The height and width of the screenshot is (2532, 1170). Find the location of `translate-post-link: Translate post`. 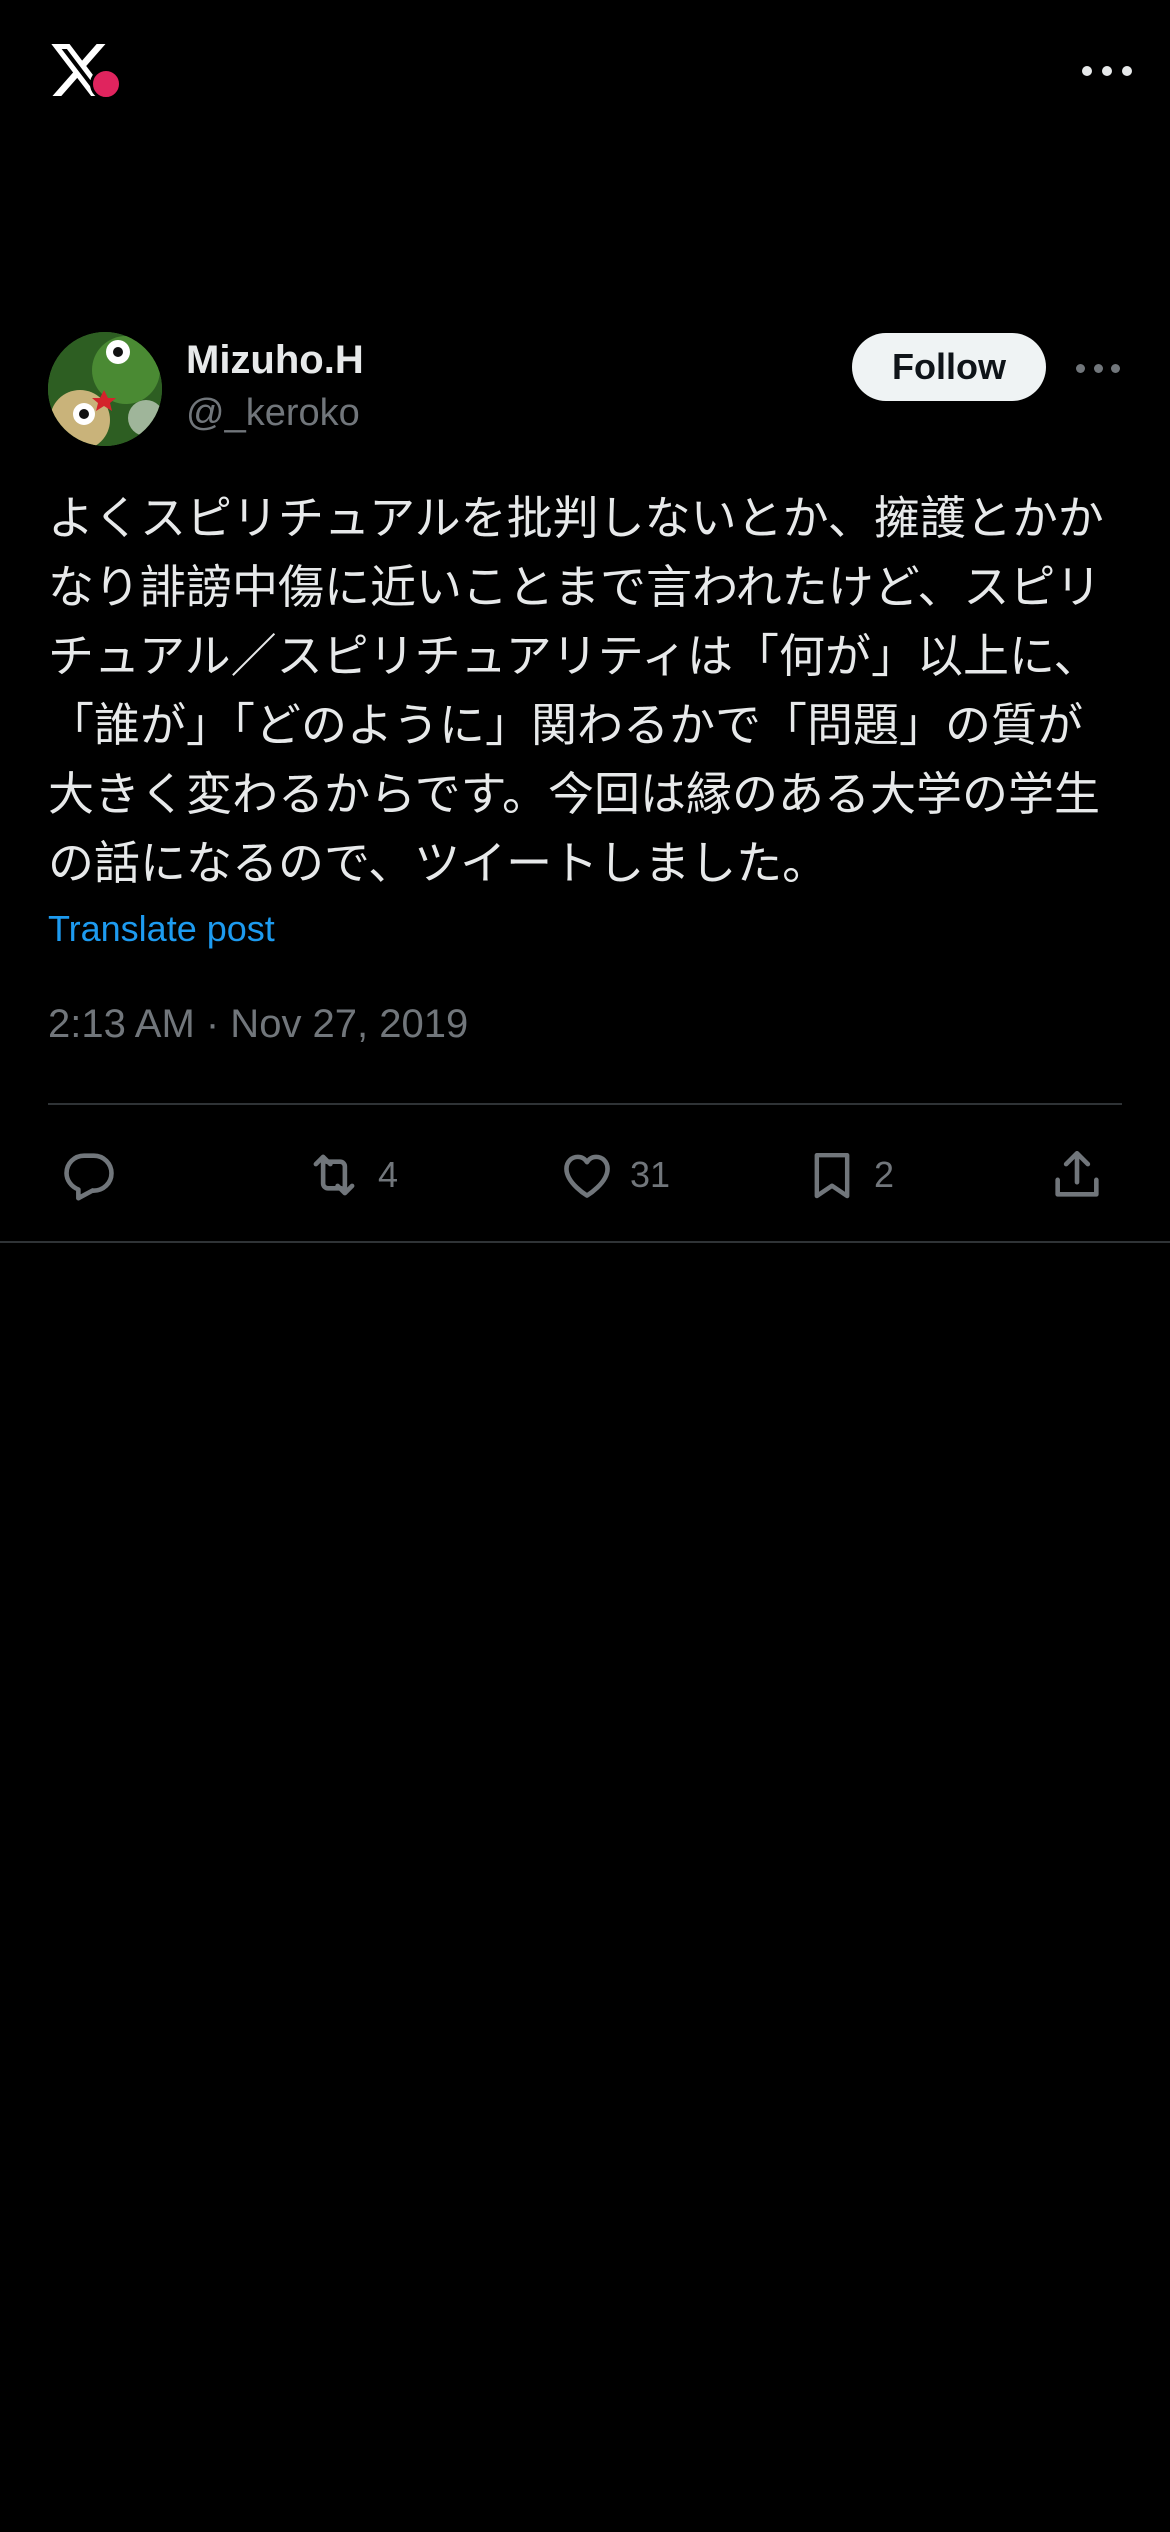

translate-post-link: Translate post is located at coordinates (161, 929).